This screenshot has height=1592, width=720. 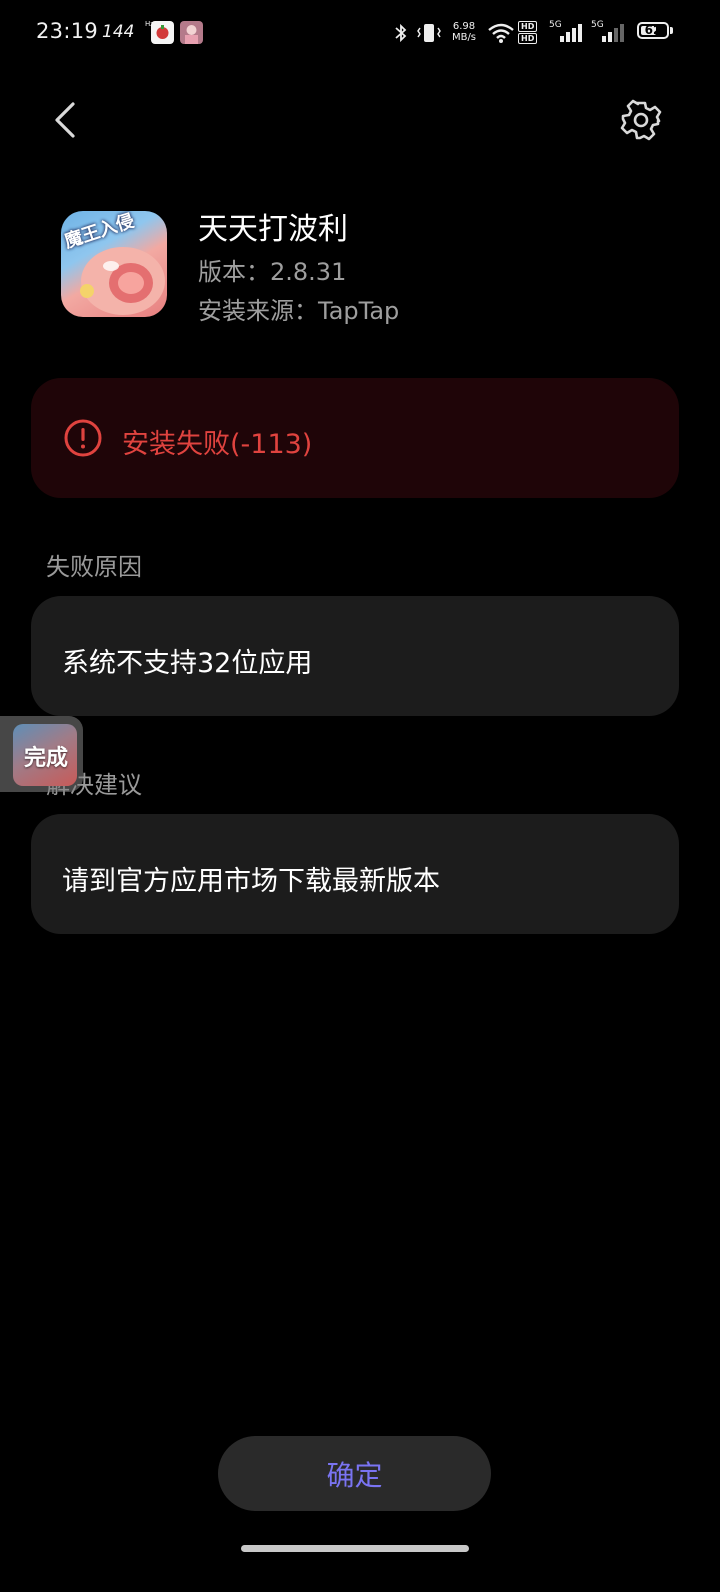 What do you see at coordinates (528, 38) in the screenshot?
I see `hd-label-2: HD` at bounding box center [528, 38].